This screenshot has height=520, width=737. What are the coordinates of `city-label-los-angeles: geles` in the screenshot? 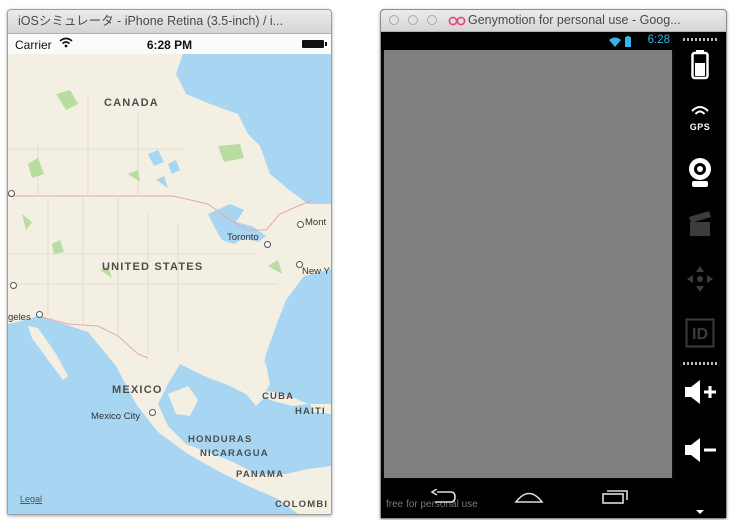 It's located at (19, 317).